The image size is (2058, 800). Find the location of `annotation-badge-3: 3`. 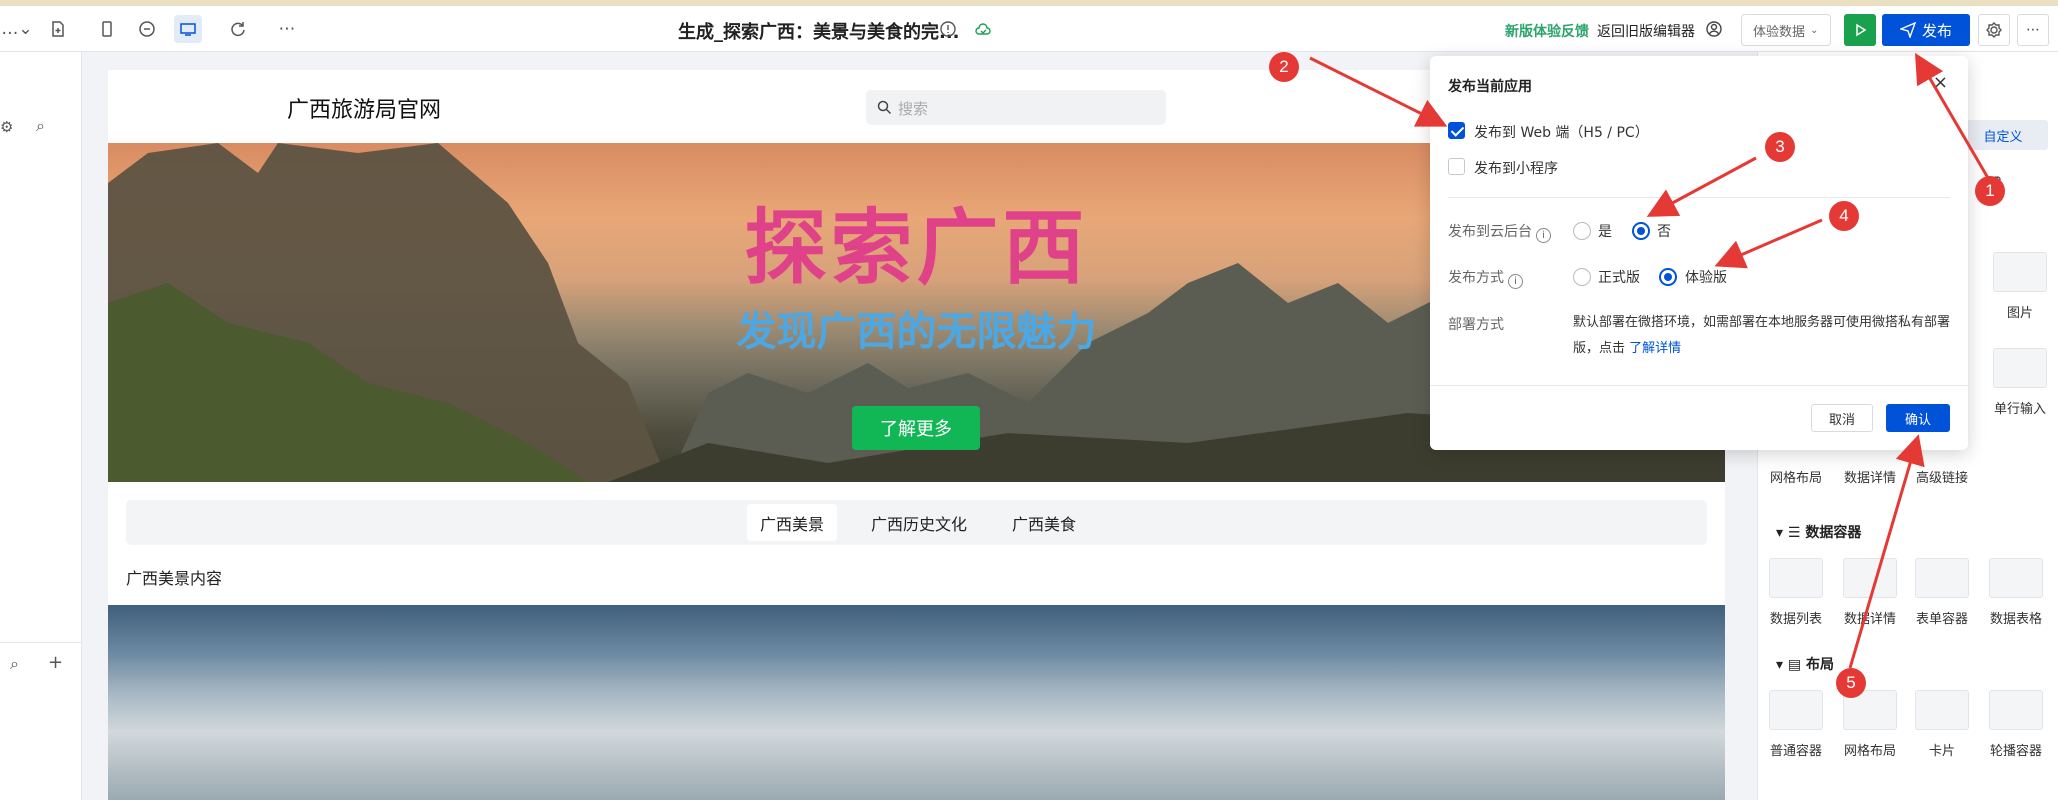

annotation-badge-3: 3 is located at coordinates (1780, 147).